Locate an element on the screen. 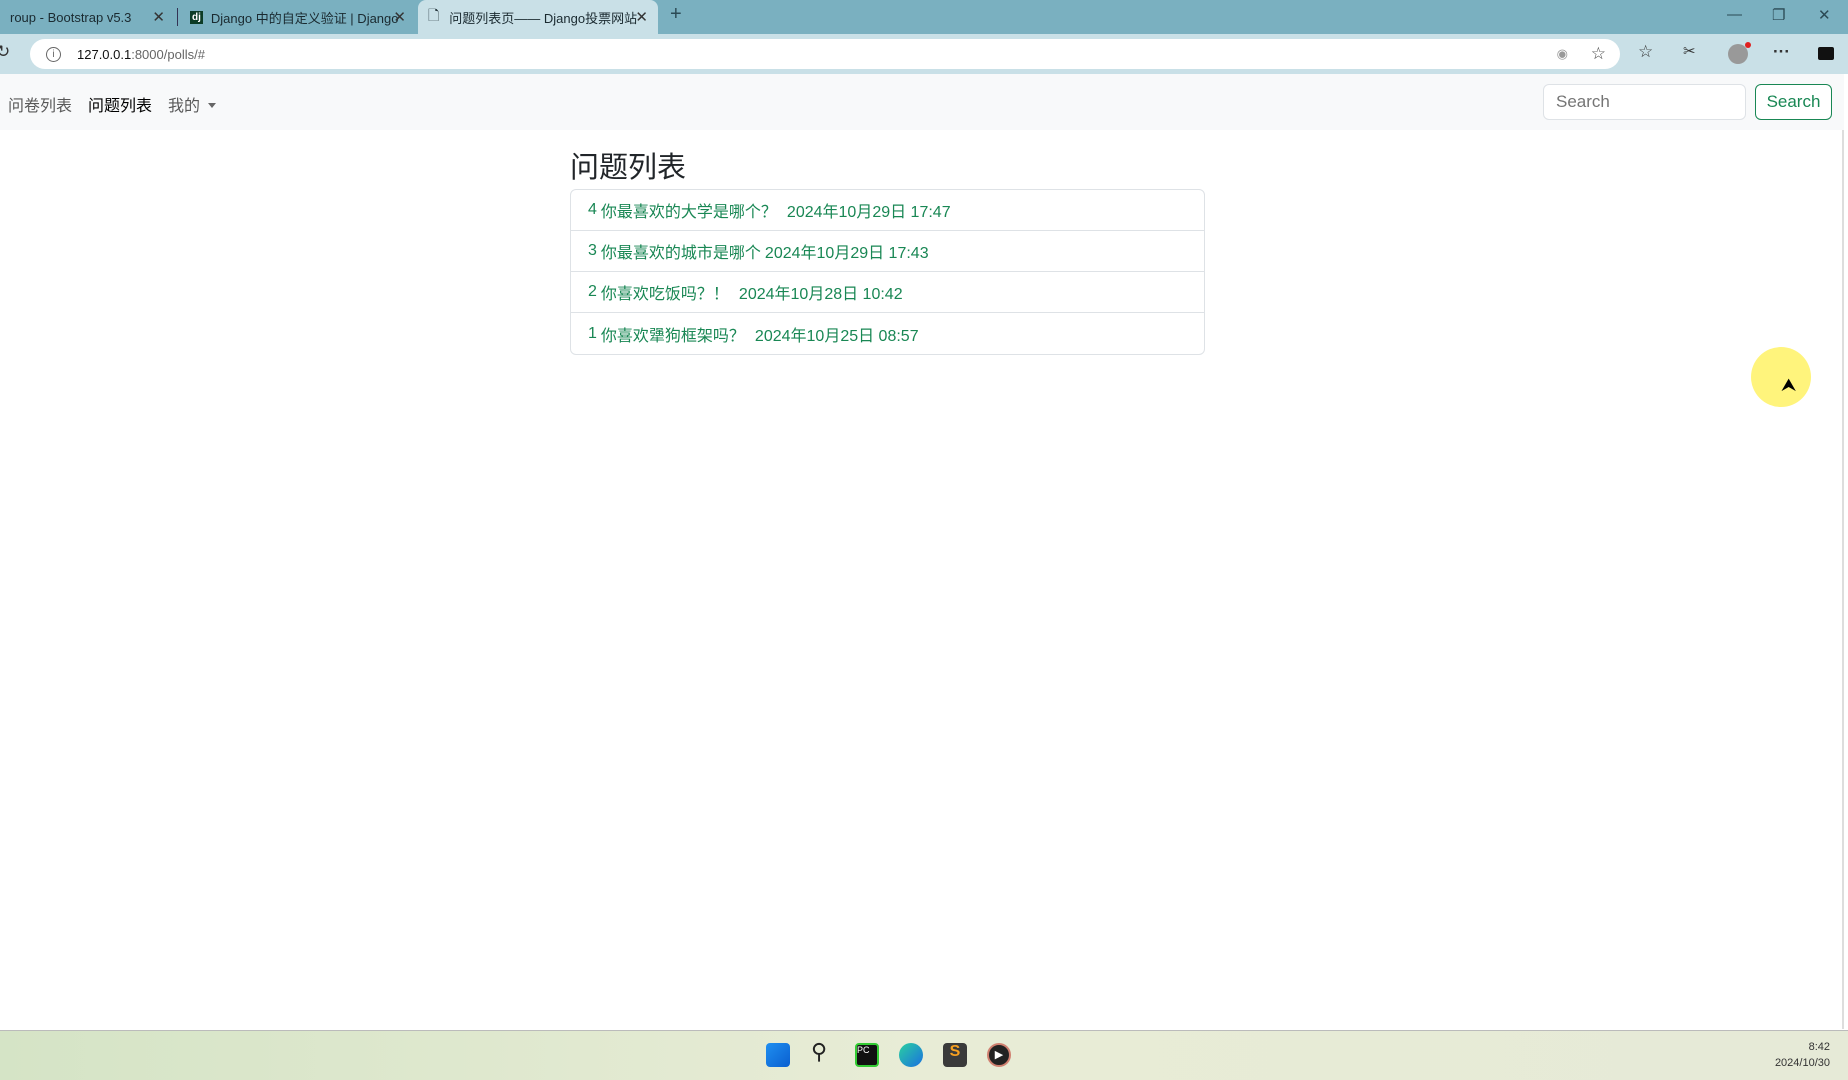 Image resolution: width=1848 pixels, height=1080 pixels. question-item: 3 你最喜欢的城市是哪个 2024年10月29日 17:43 is located at coordinates (887, 251).